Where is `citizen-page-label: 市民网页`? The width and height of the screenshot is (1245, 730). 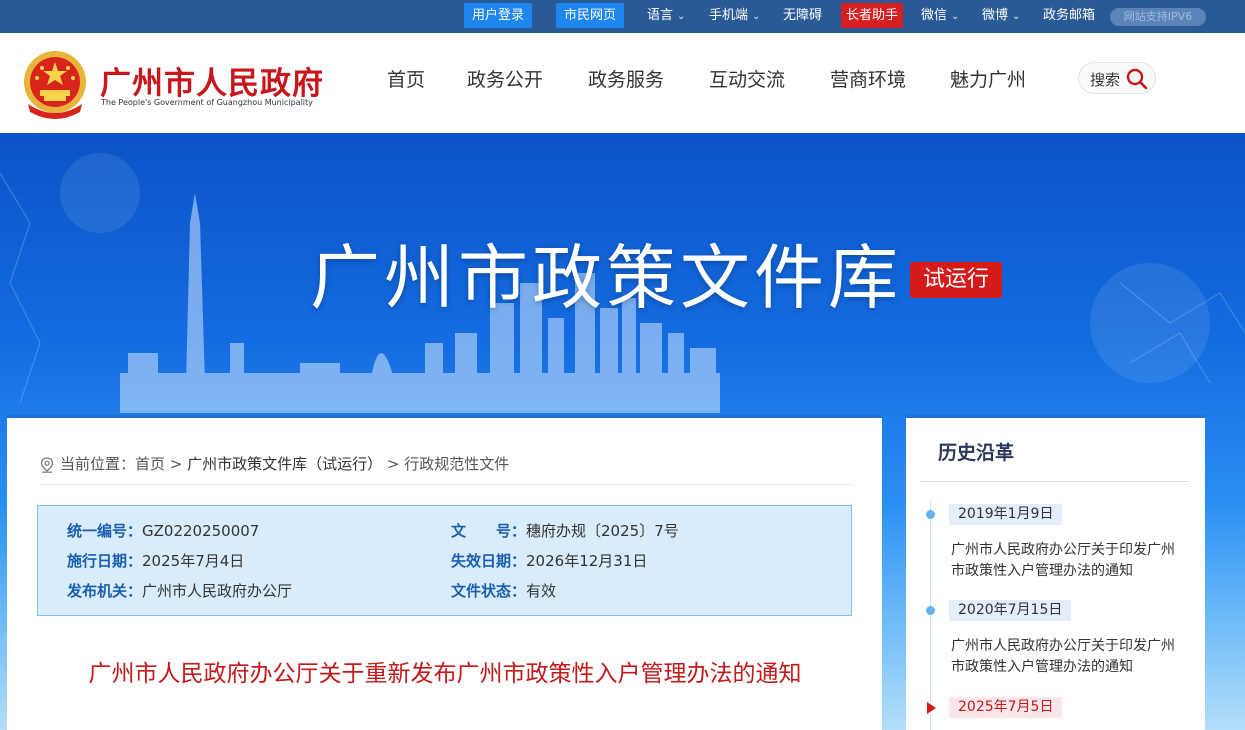 citizen-page-label: 市民网页 is located at coordinates (590, 15).